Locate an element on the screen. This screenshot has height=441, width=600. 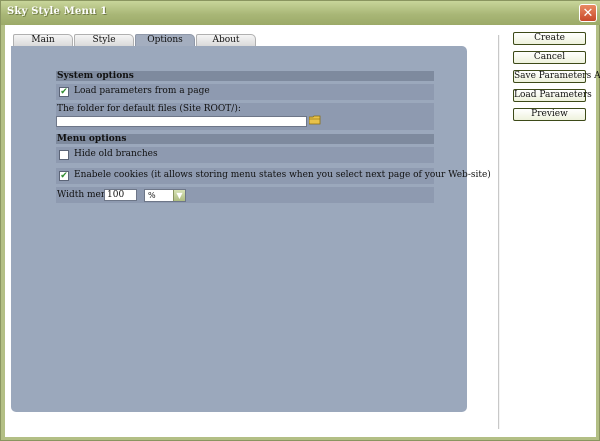
width-menu-row: Width menu: 100 % ▼ is located at coordinates (245, 195).